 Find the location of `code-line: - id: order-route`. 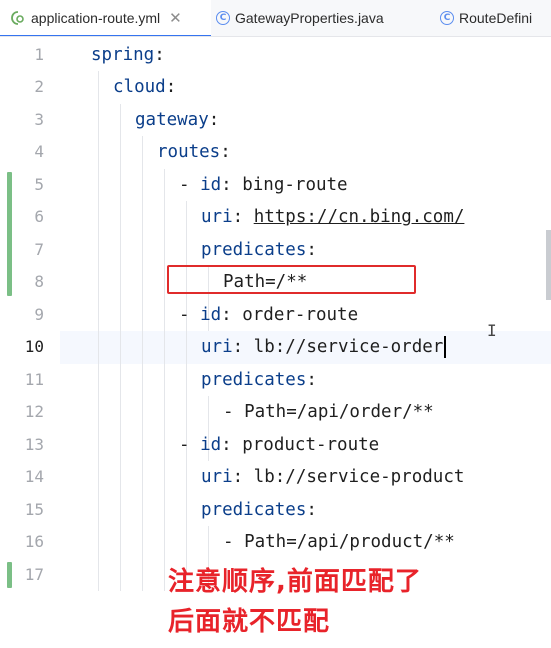

code-line: - id: order-route is located at coordinates (268, 315).